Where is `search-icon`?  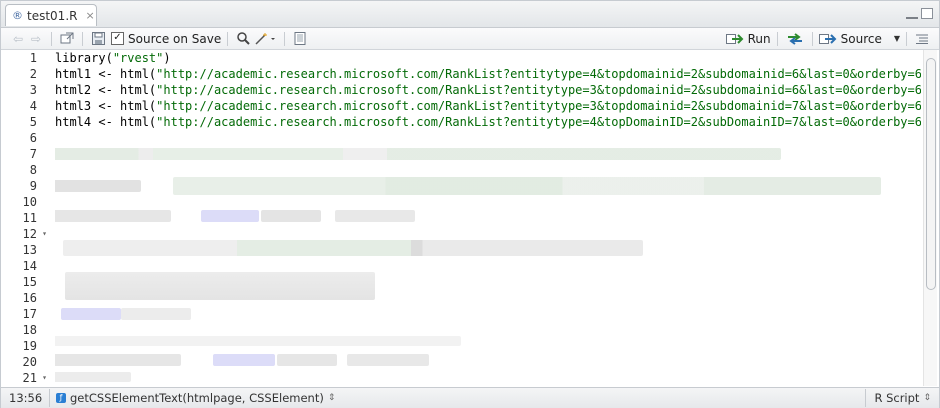 search-icon is located at coordinates (243, 39).